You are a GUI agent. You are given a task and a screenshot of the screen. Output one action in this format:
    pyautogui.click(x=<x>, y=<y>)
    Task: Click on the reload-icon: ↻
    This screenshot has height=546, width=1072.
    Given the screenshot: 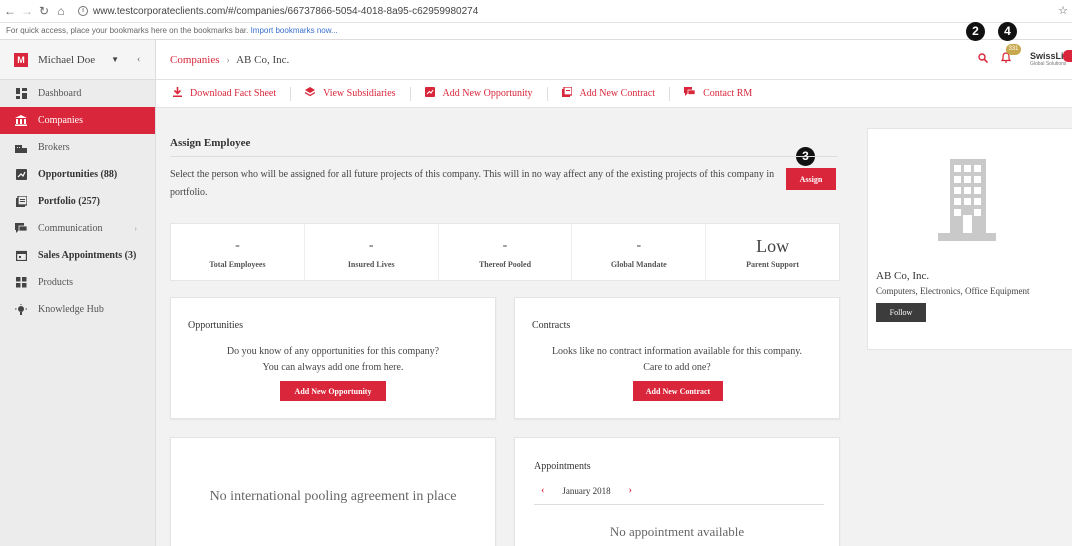 What is the action you would take?
    pyautogui.click(x=44, y=11)
    